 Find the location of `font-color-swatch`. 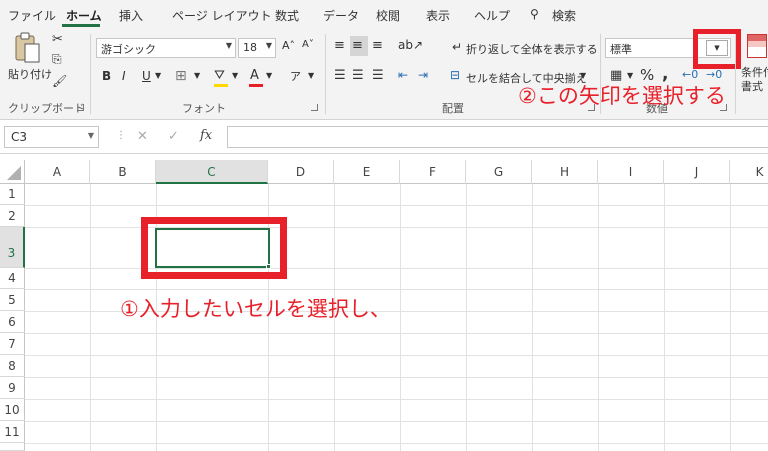

font-color-swatch is located at coordinates (256, 85).